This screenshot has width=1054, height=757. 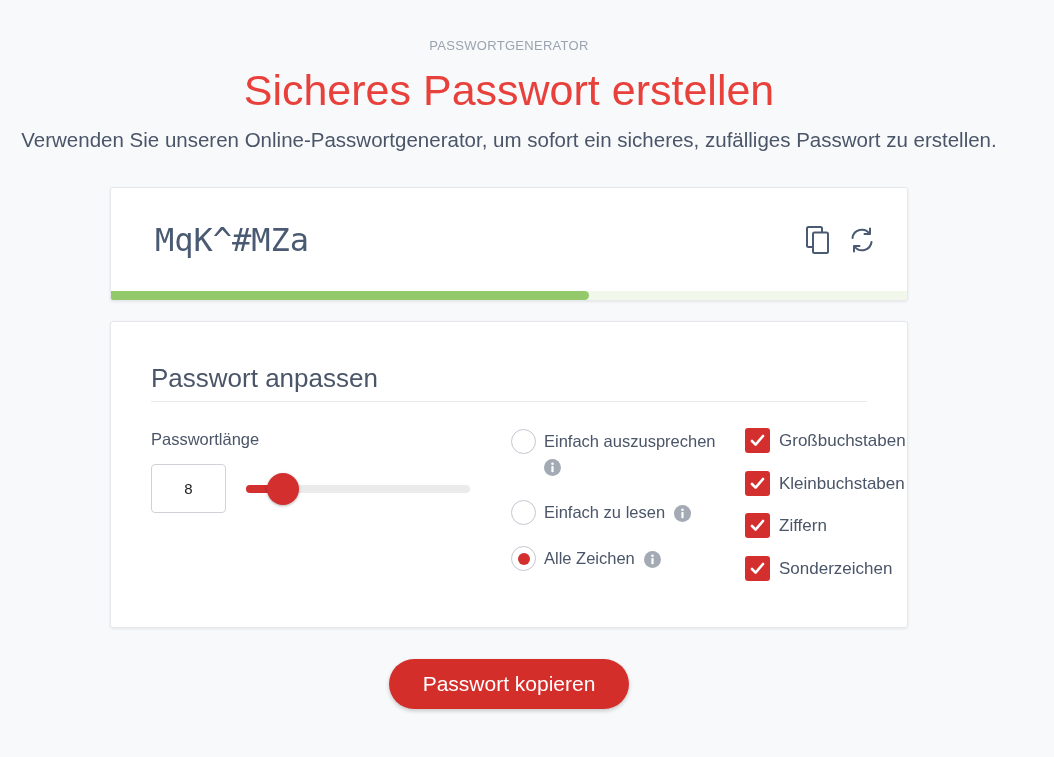 What do you see at coordinates (589, 558) in the screenshot?
I see `radio-label: Alle Zeichen` at bounding box center [589, 558].